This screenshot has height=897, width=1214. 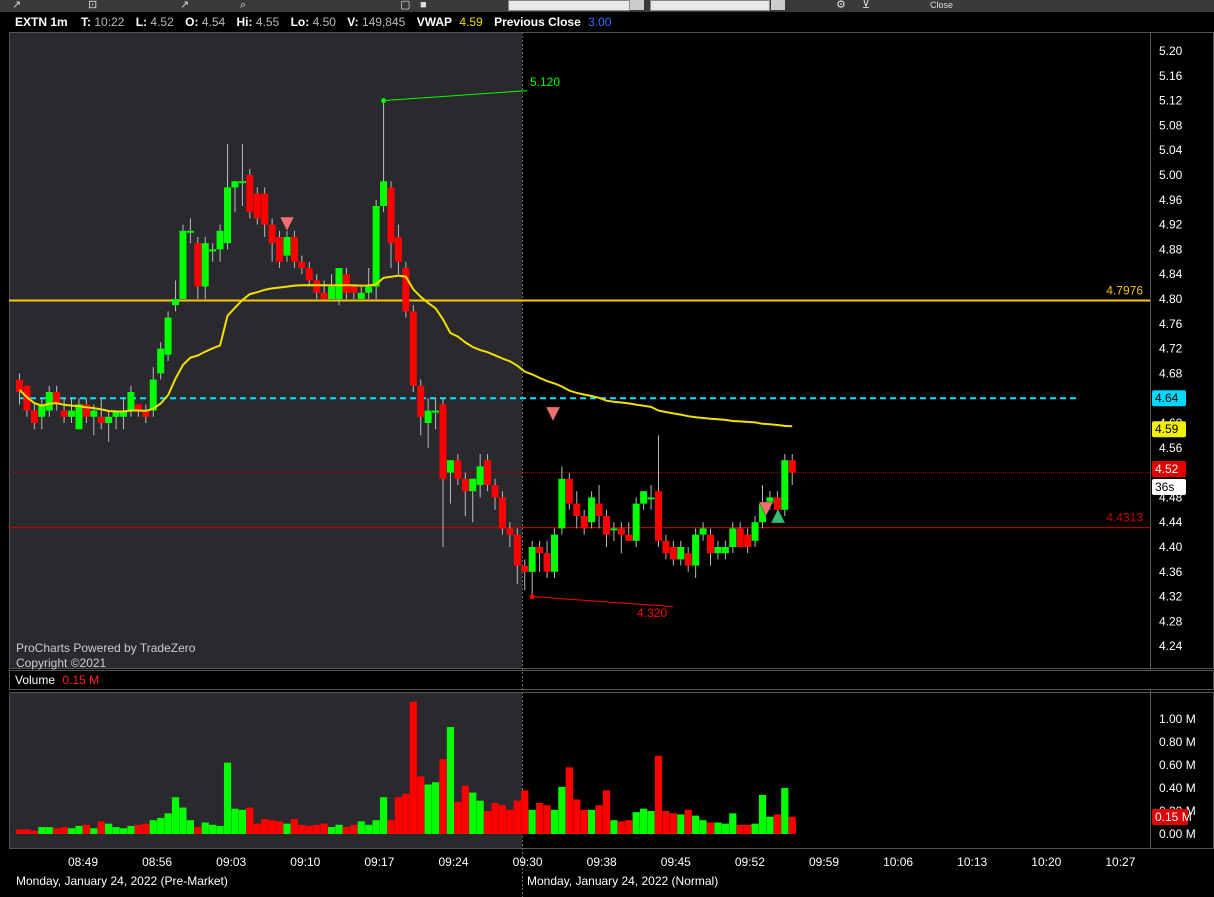 I want to click on sell-marker-icon, so click(x=553, y=414).